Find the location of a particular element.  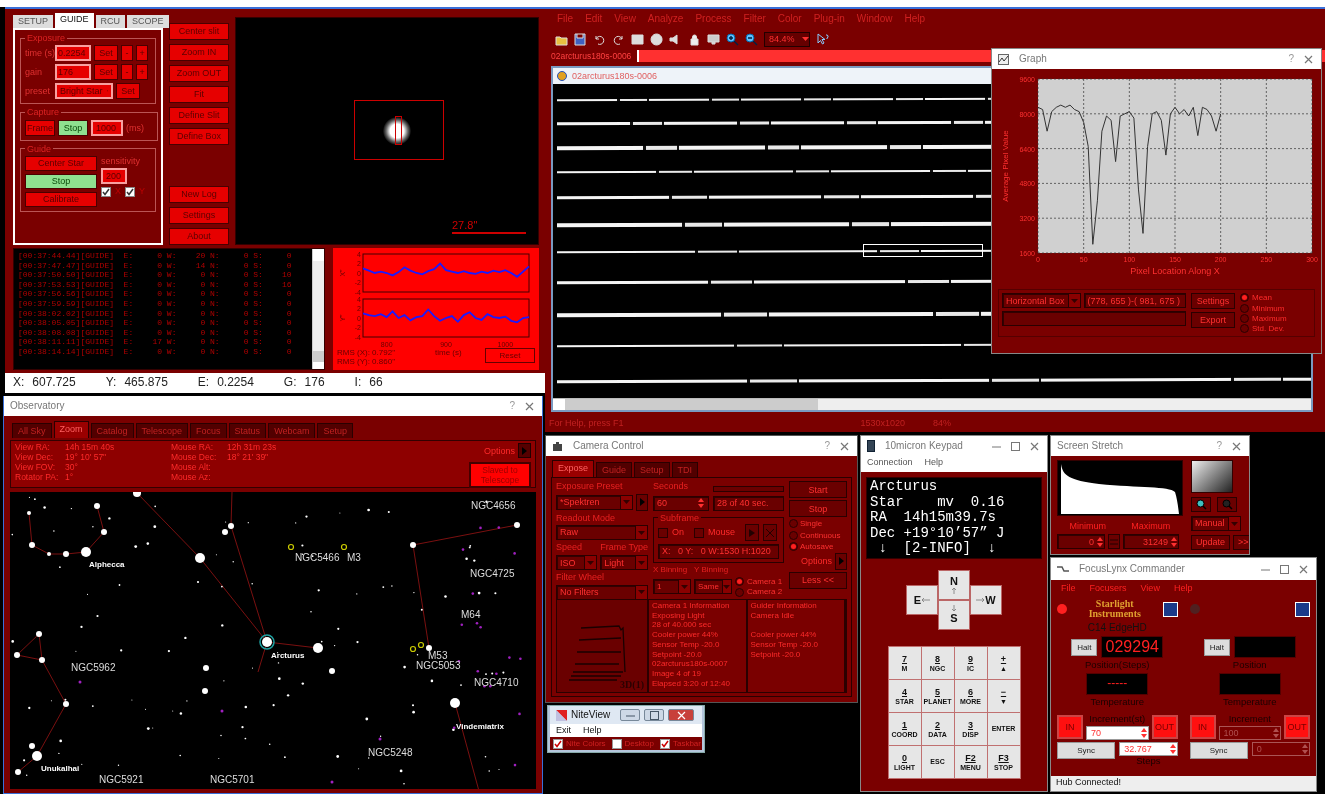

sync-spinner: 32.767 is located at coordinates (1148, 749).